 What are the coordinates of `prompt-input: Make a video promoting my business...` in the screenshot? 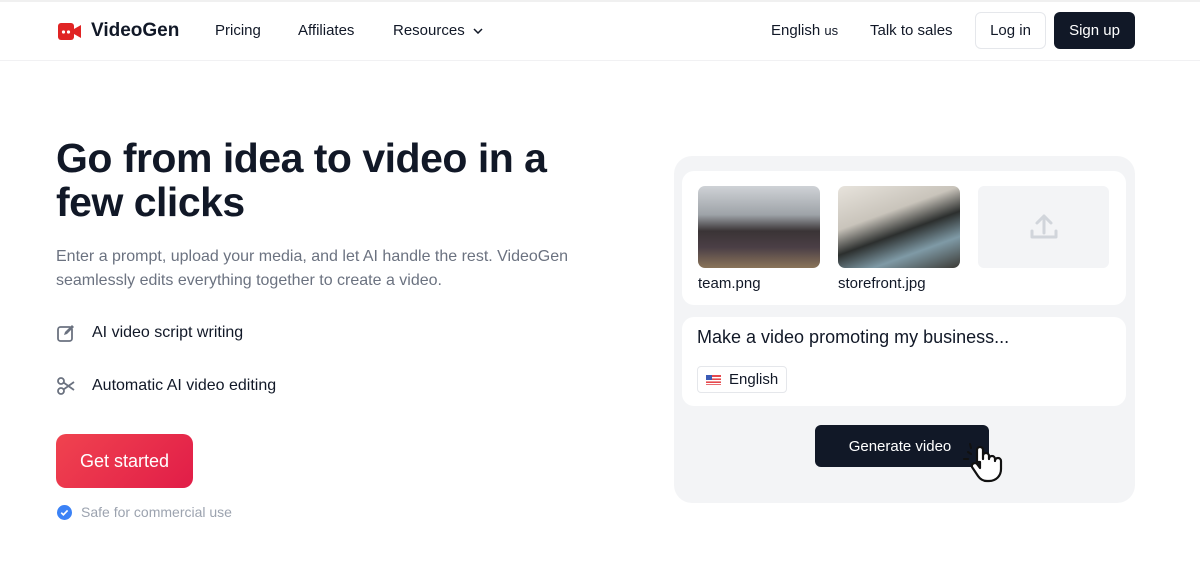 It's located at (853, 337).